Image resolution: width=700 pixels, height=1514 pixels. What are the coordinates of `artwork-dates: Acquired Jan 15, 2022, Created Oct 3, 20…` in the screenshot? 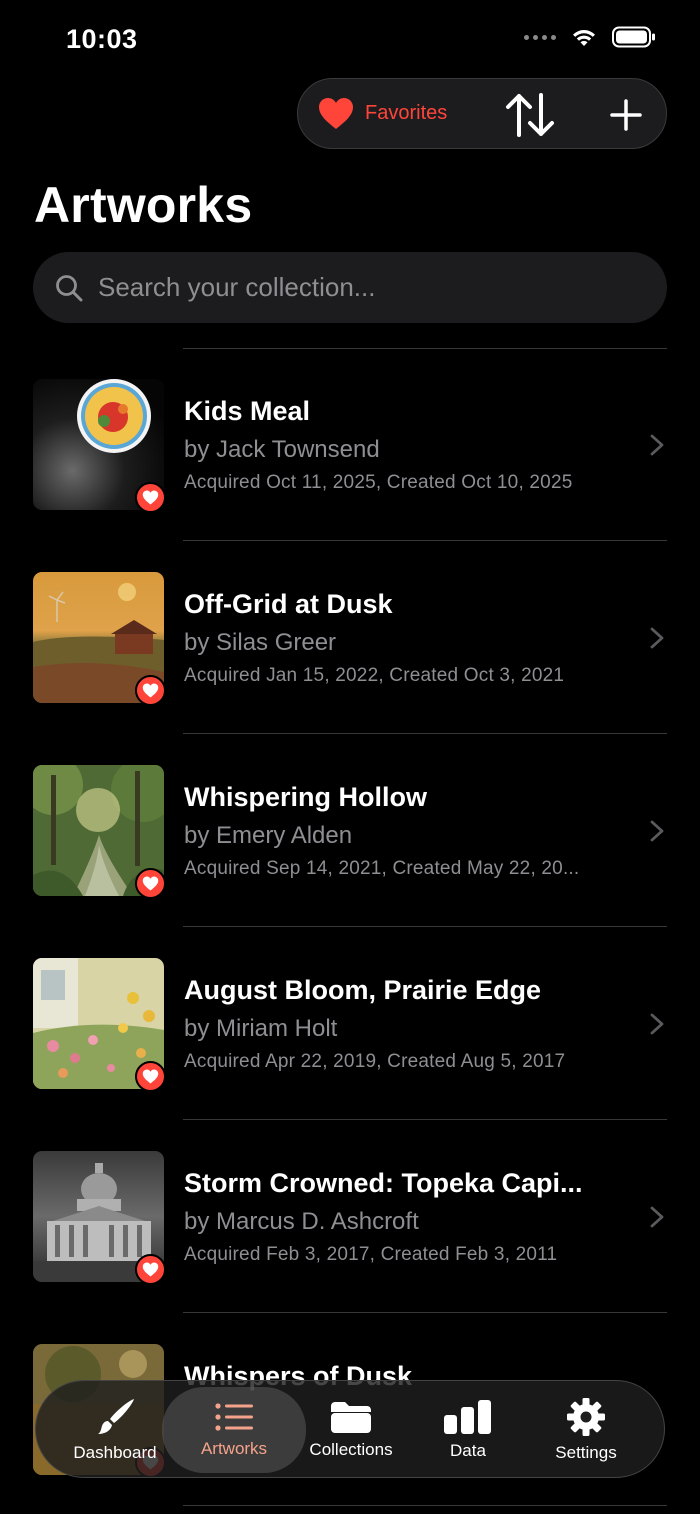 It's located at (374, 675).